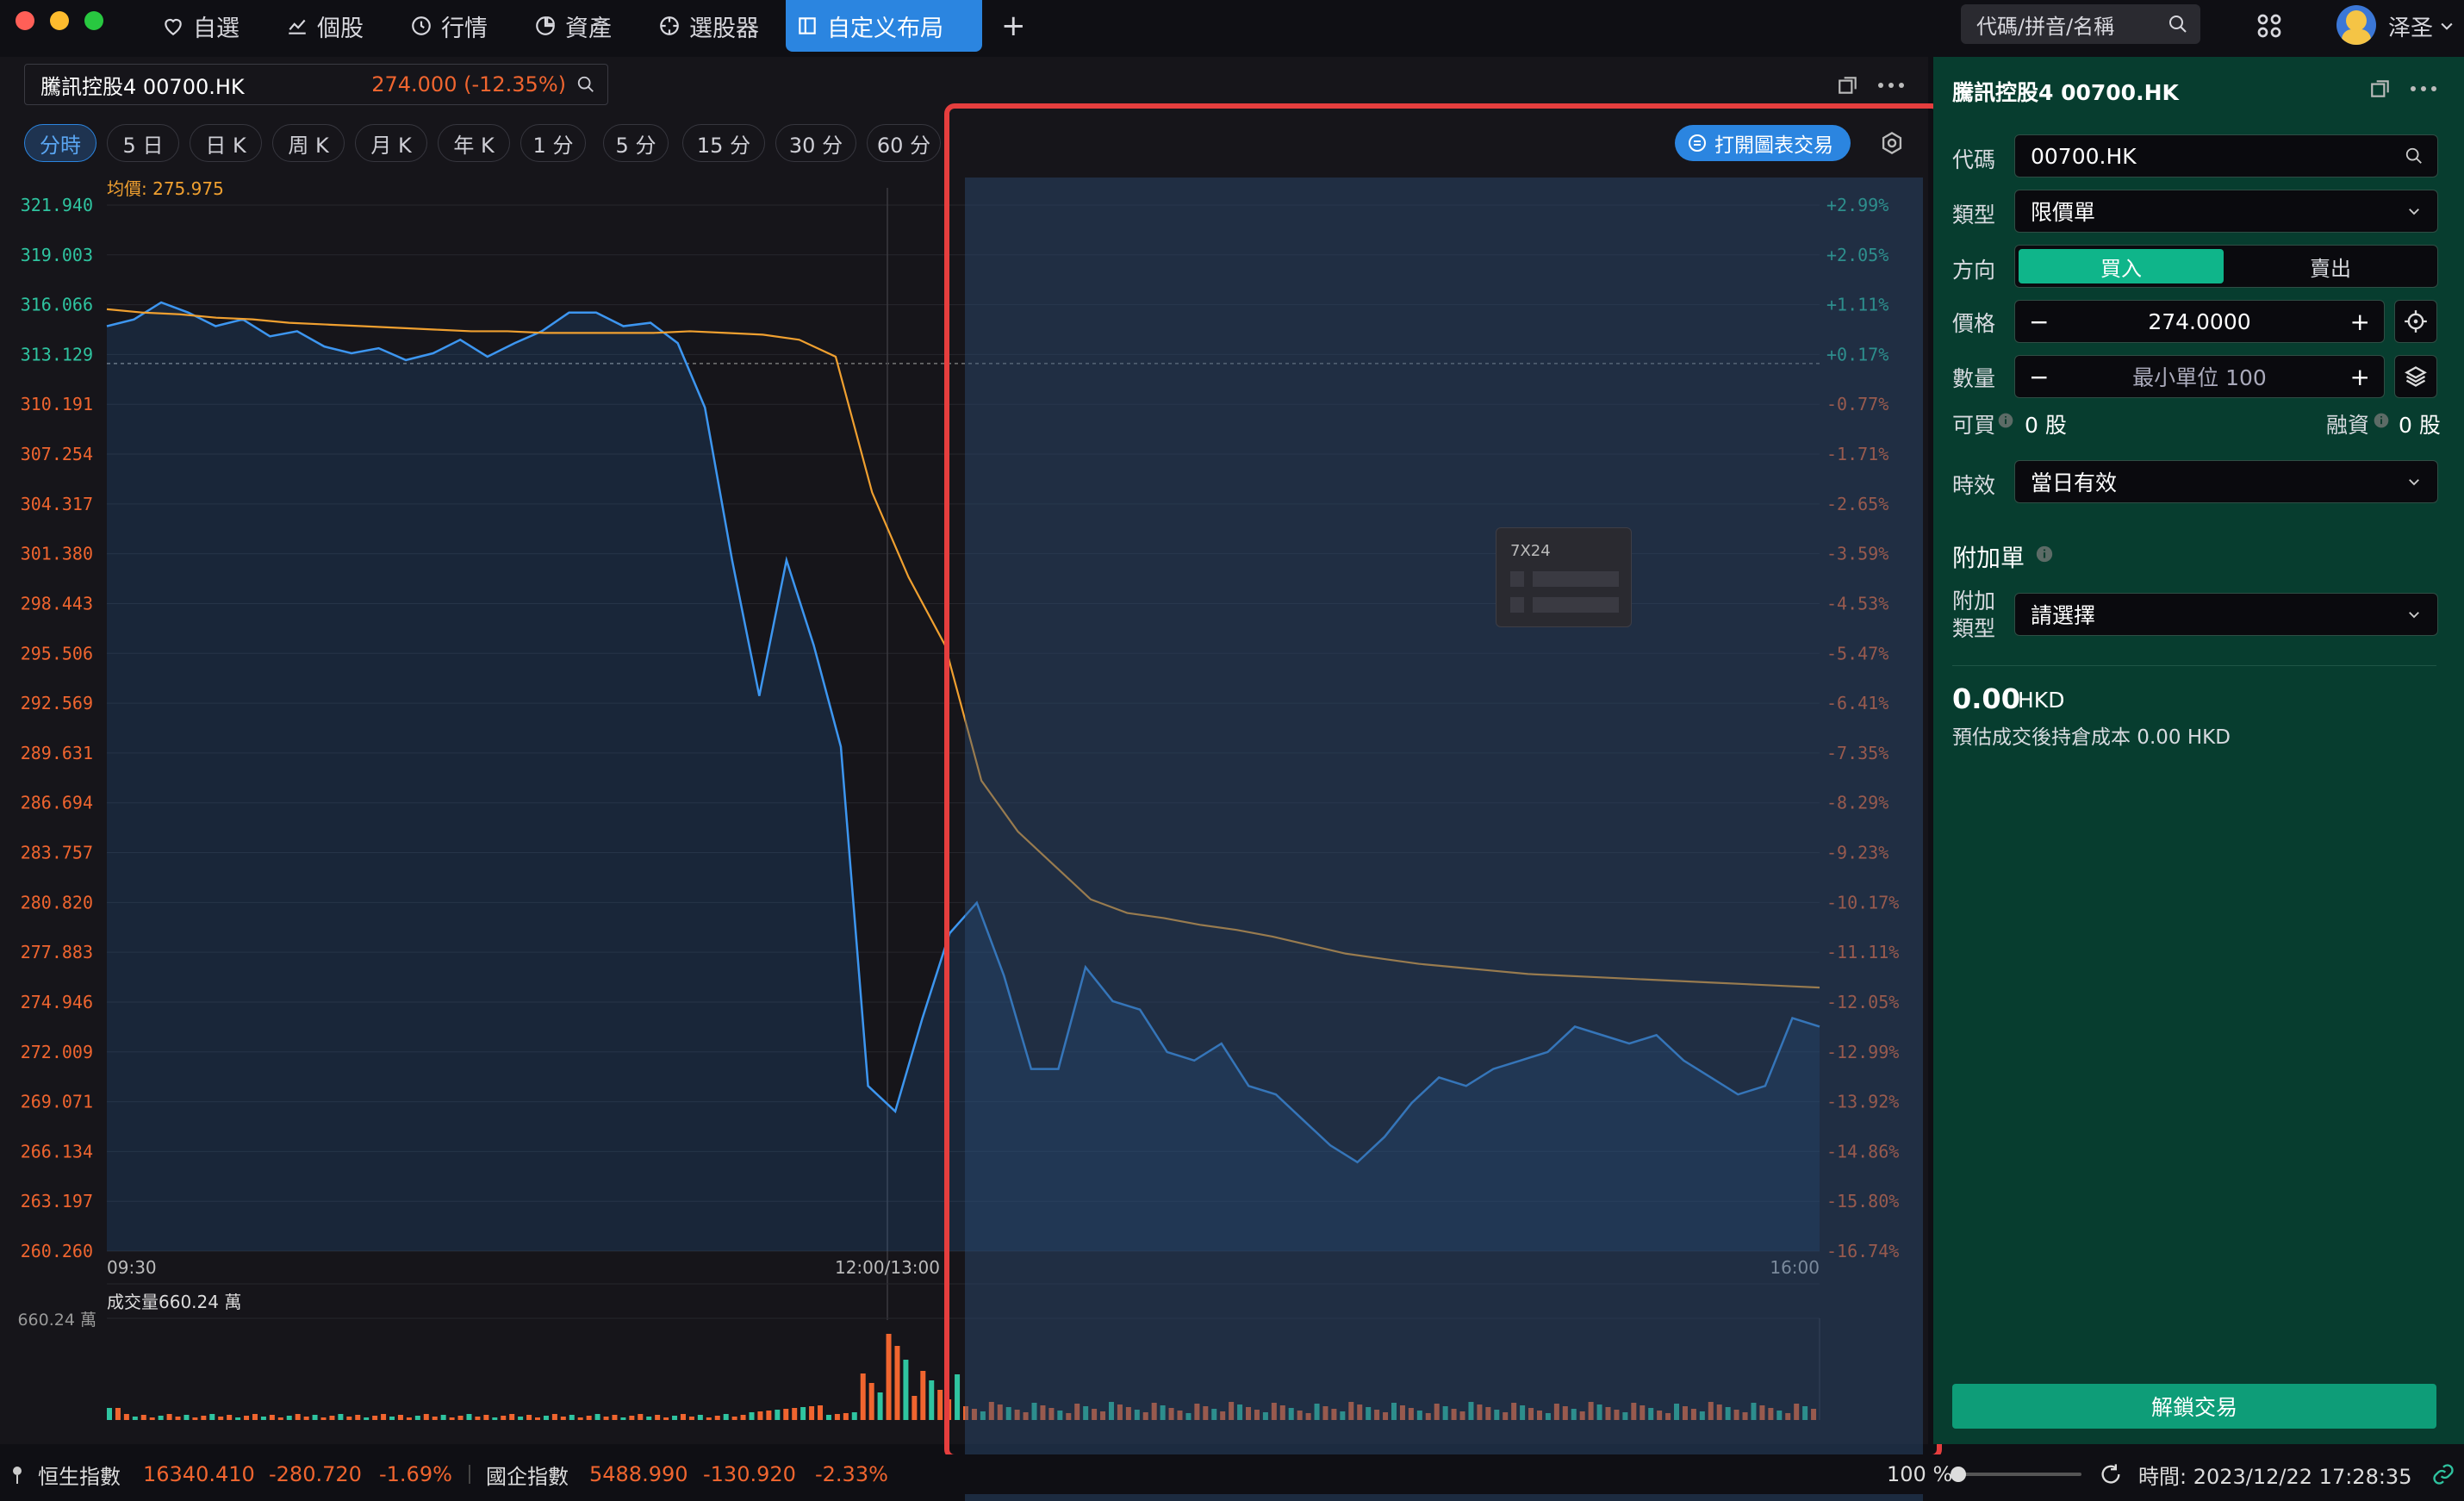 The width and height of the screenshot is (2464, 1501). Describe the element at coordinates (325, 26) in the screenshot. I see `tab-stock: 個股` at that location.